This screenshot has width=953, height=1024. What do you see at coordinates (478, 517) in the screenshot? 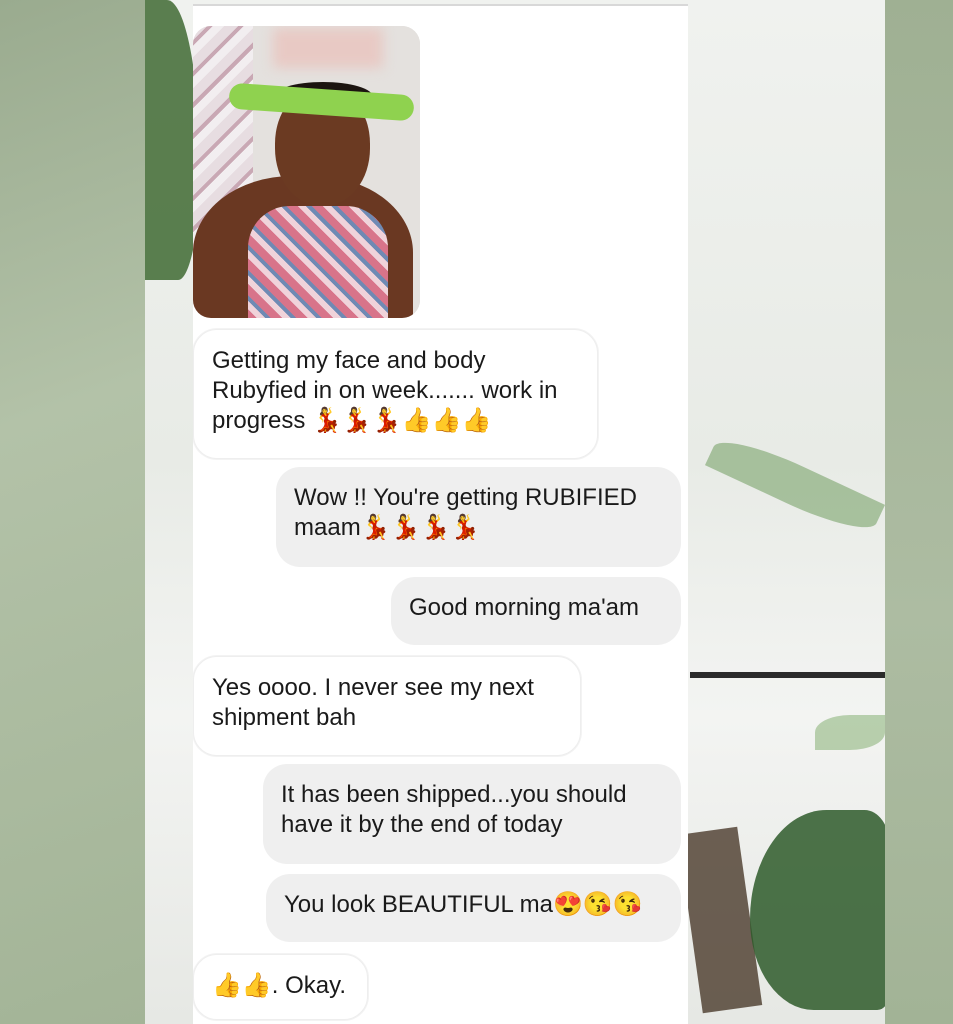
I see `message-bubble-outgoing: Wow !! You're getting RUBIFIED maam💃💃💃💃` at bounding box center [478, 517].